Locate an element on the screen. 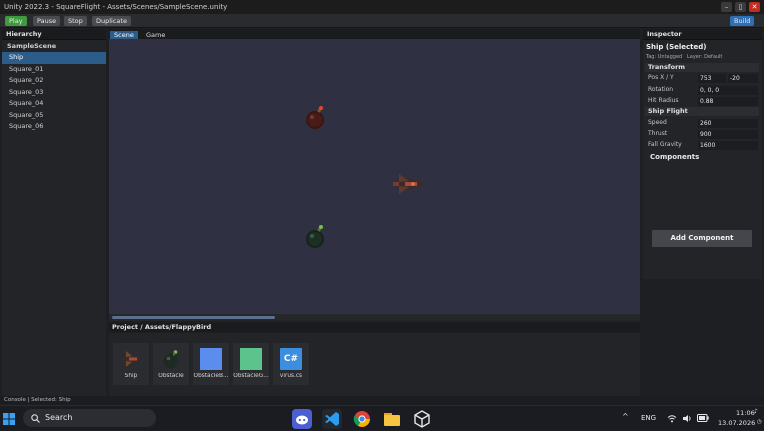 The height and width of the screenshot is (431, 764). inspector-title: Inspector is located at coordinates (702, 34).